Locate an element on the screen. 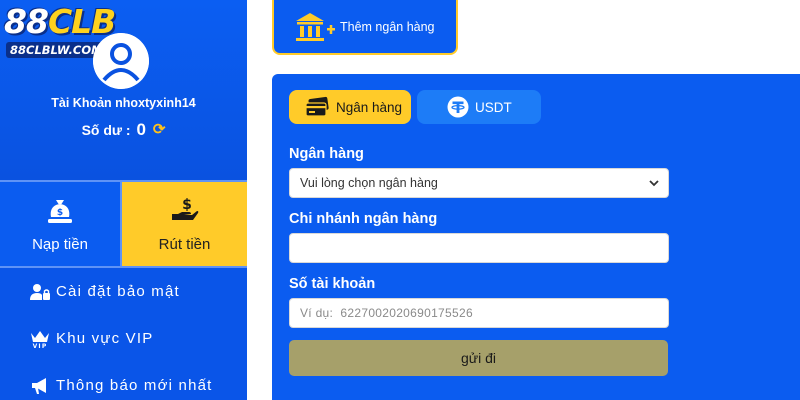 Image resolution: width=800 pixels, height=400 pixels. balance-label: Số dư : is located at coordinates (106, 130).